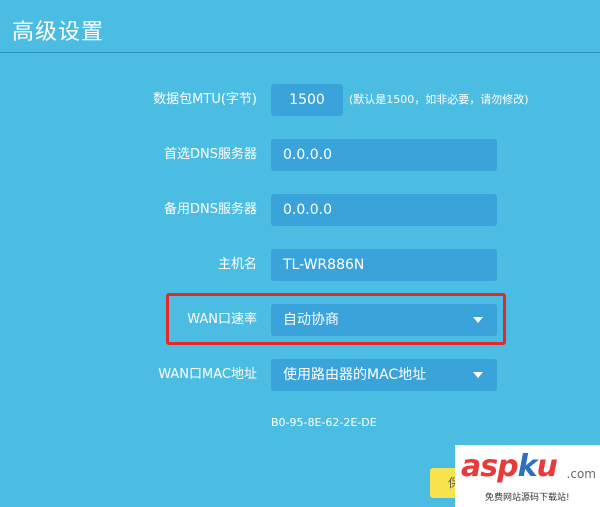 This screenshot has height=507, width=600. Describe the element at coordinates (355, 375) in the screenshot. I see `wan-mac-selected: 使用路由器的MAC地址` at that location.